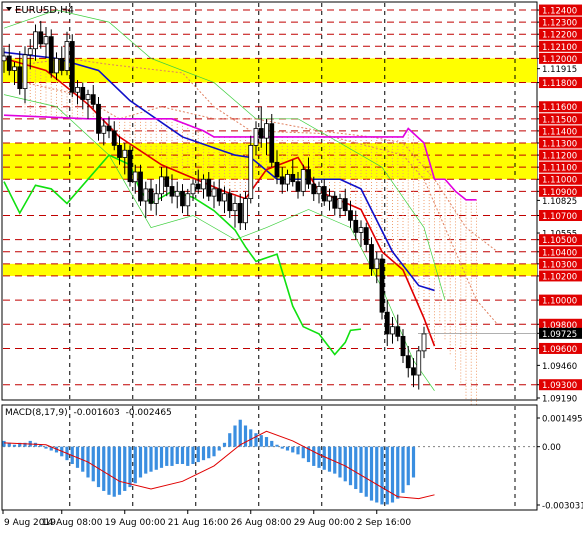  What do you see at coordinates (72, 523) in the screenshot?
I see `time-label: 14 Aug 08:00` at bounding box center [72, 523].